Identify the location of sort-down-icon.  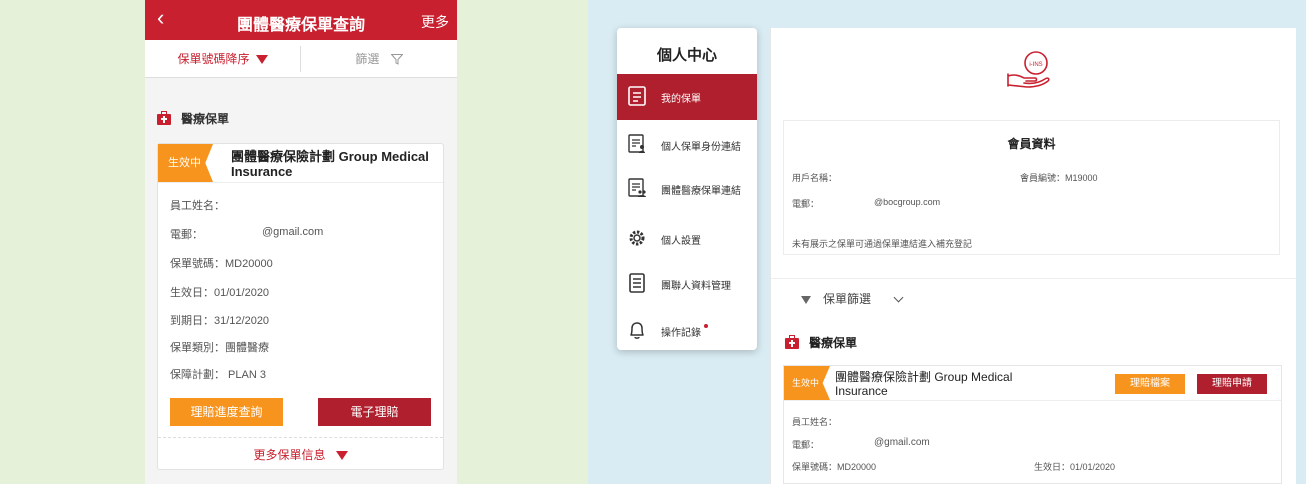
(261, 60).